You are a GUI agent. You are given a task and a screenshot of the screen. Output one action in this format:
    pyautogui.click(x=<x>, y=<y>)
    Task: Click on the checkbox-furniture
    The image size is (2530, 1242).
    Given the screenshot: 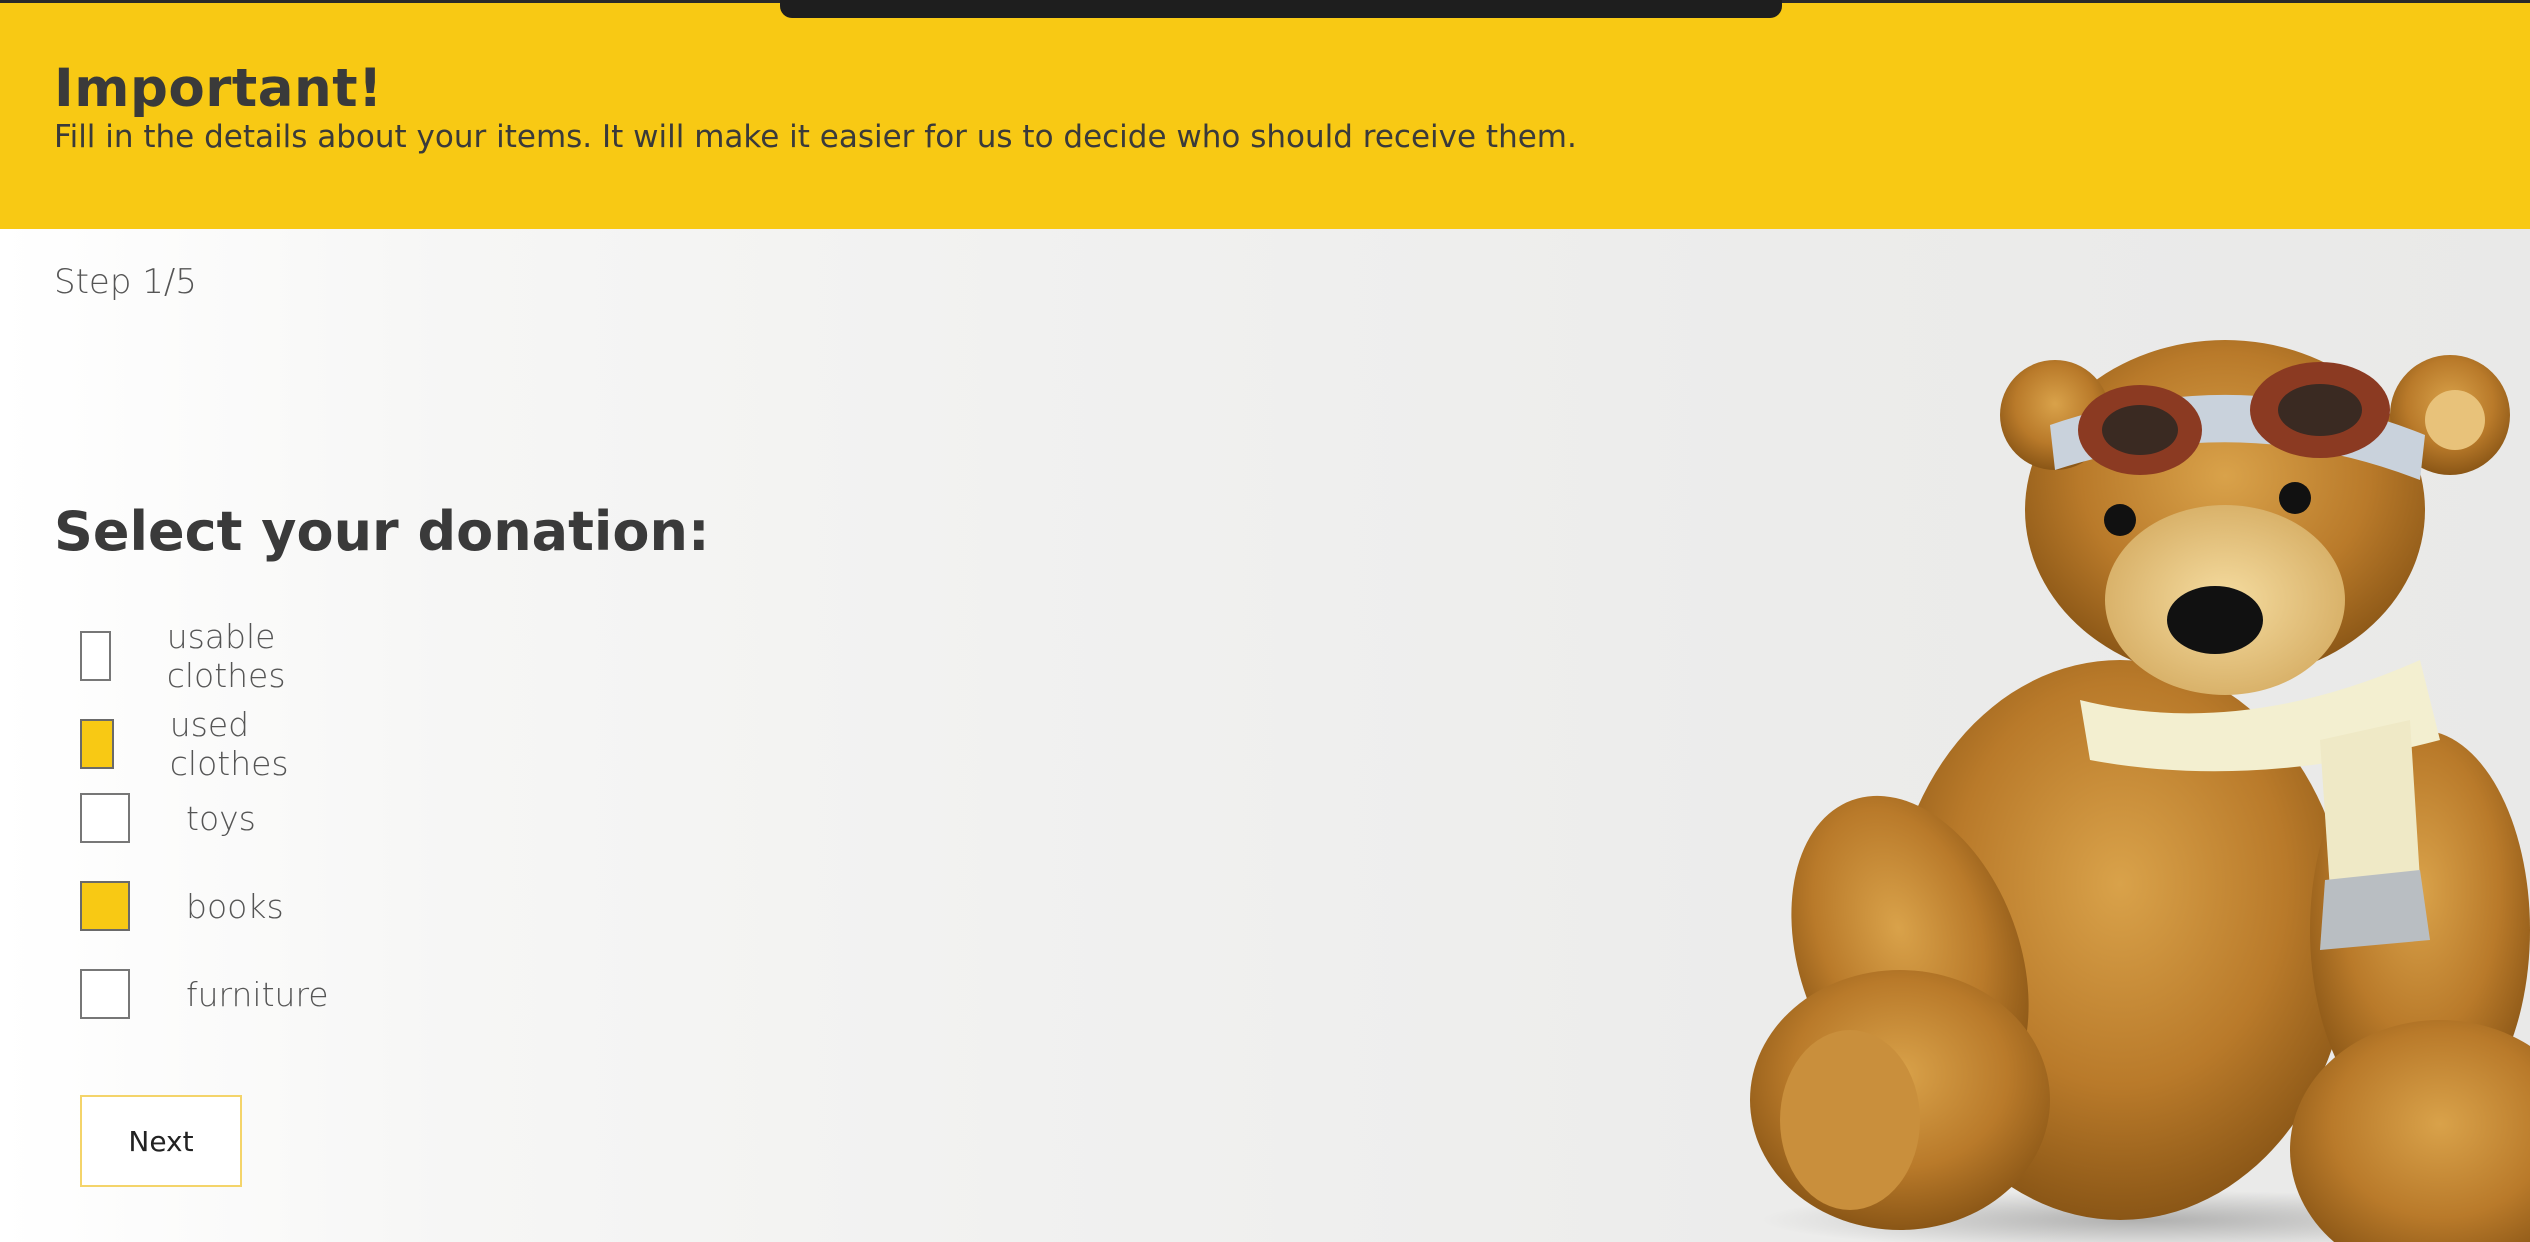 What is the action you would take?
    pyautogui.click(x=105, y=994)
    